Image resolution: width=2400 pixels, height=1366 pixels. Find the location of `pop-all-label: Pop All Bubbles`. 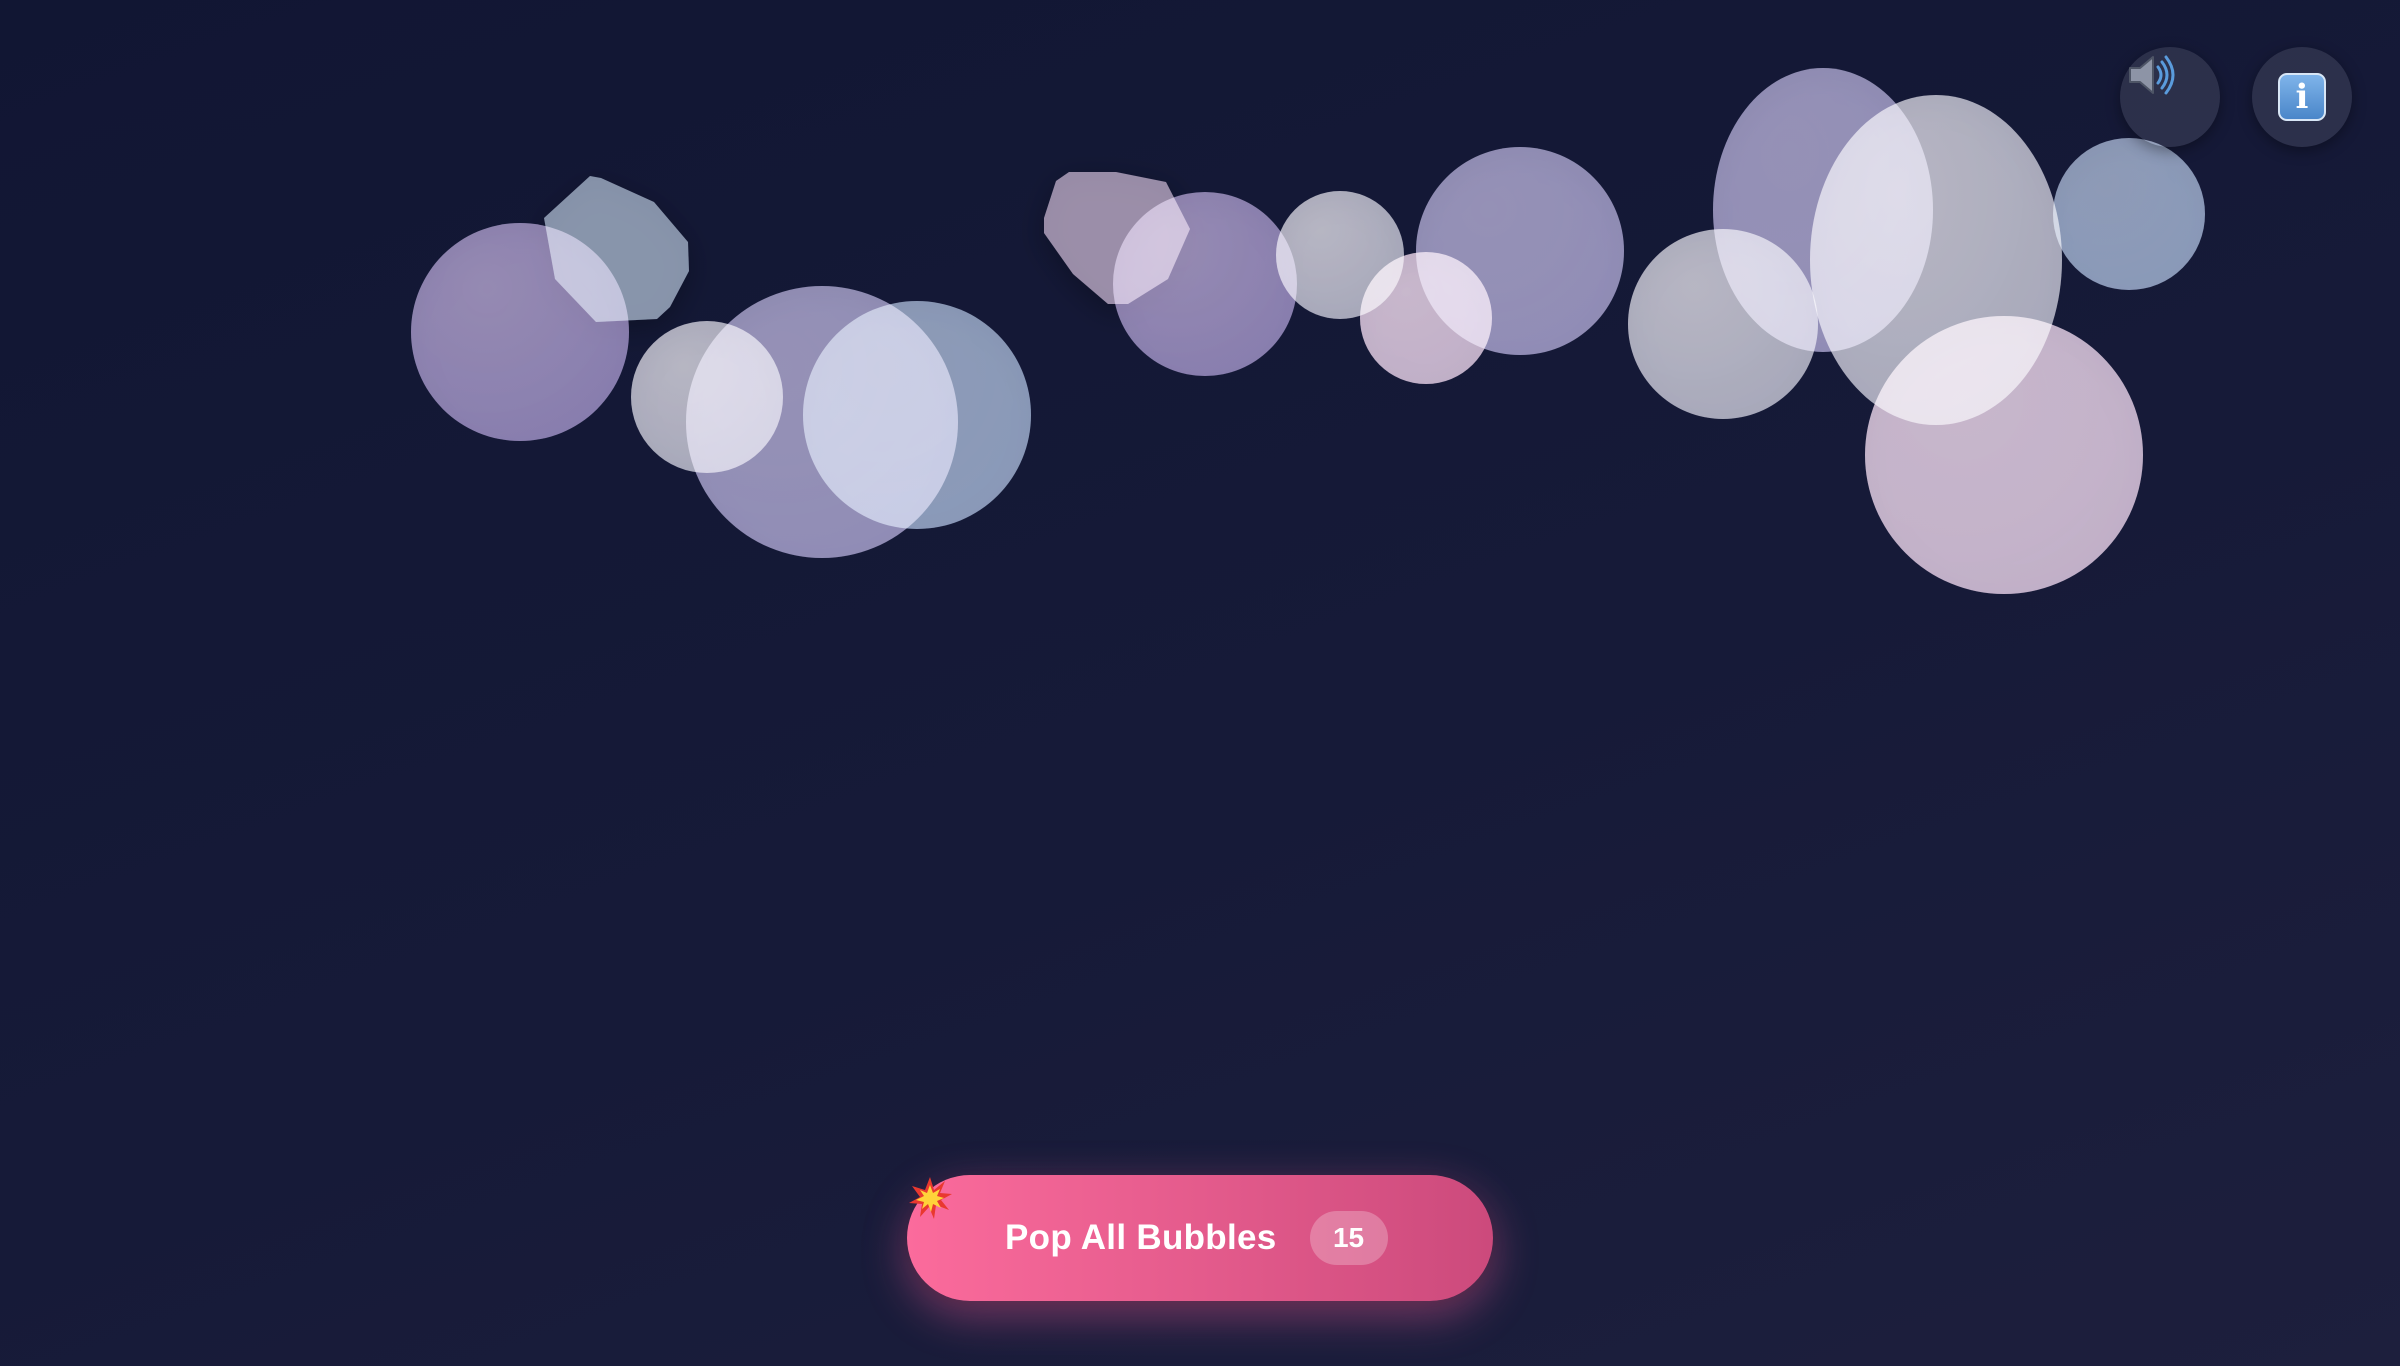

pop-all-label: Pop All Bubbles is located at coordinates (1141, 1237).